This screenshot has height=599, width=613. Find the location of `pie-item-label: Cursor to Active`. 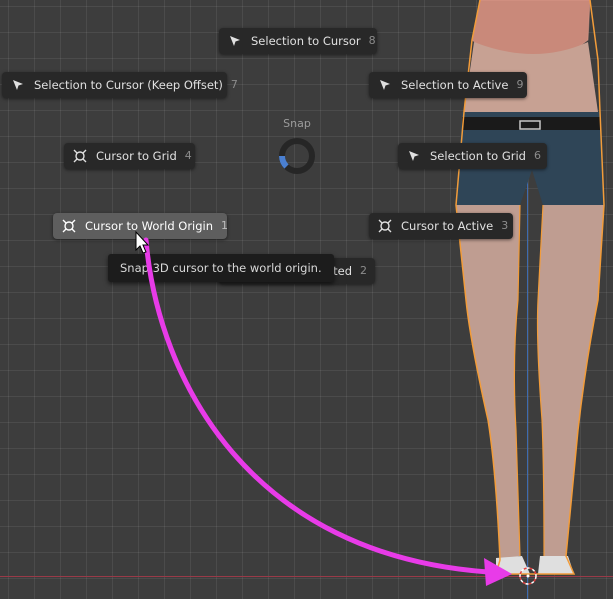

pie-item-label: Cursor to Active is located at coordinates (447, 226).